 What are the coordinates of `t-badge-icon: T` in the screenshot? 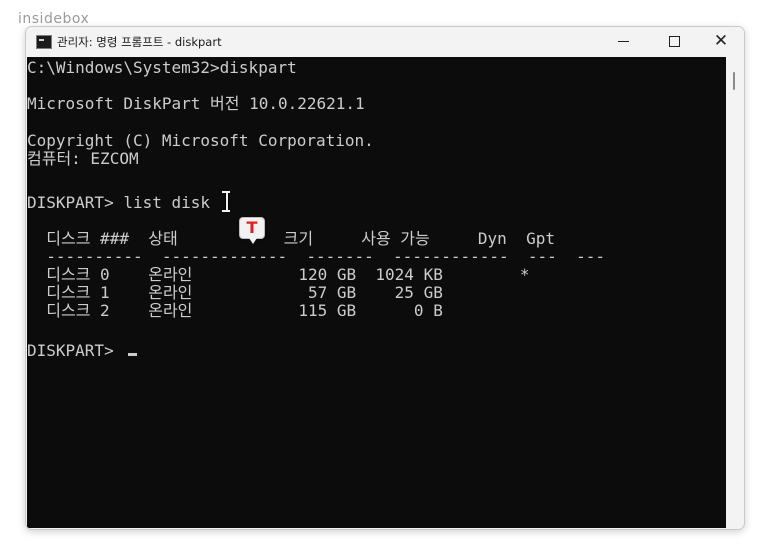 It's located at (252, 230).